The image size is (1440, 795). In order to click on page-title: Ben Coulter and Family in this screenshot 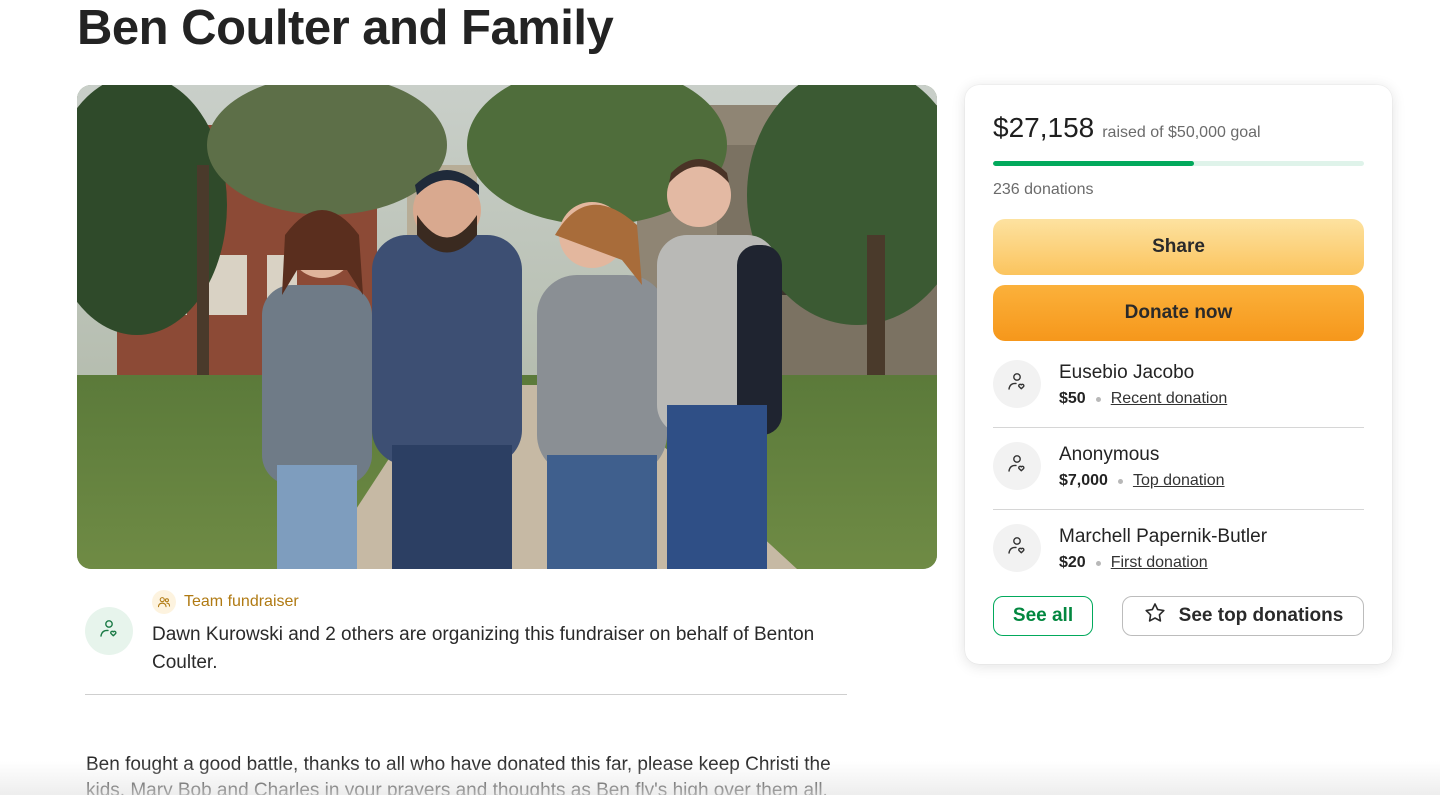, I will do `click(345, 28)`.